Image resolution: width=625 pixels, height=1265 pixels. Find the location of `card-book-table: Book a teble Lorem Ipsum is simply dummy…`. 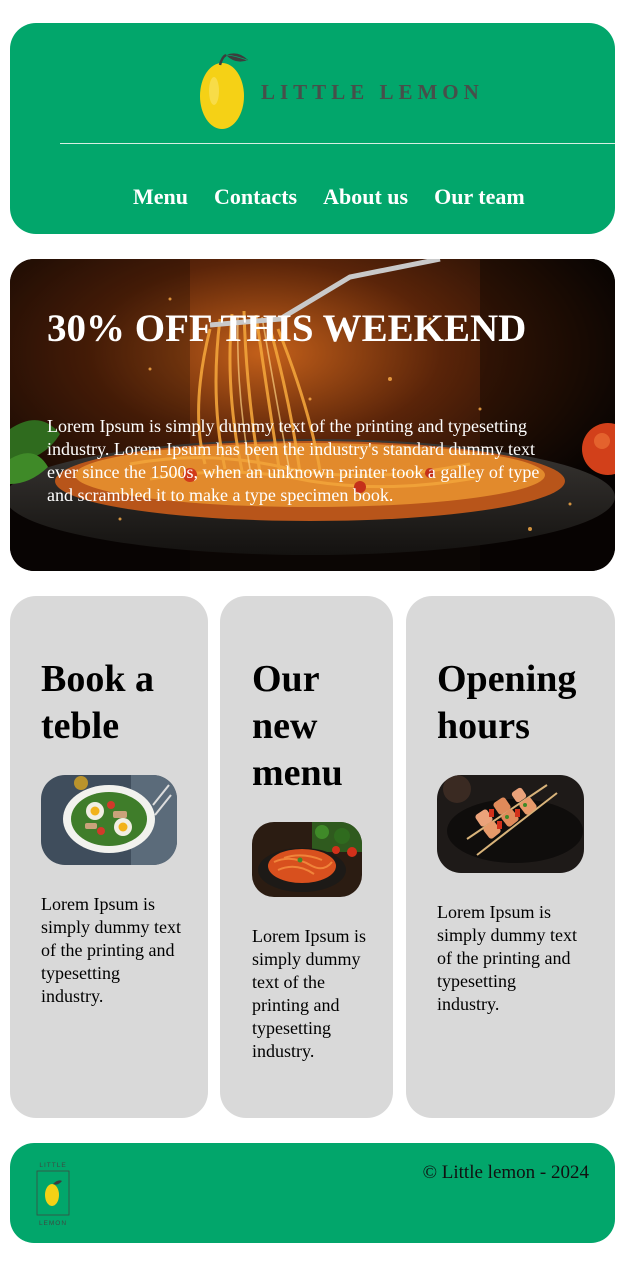

card-book-table: Book a teble Lorem Ipsum is simply dummy… is located at coordinates (109, 857).